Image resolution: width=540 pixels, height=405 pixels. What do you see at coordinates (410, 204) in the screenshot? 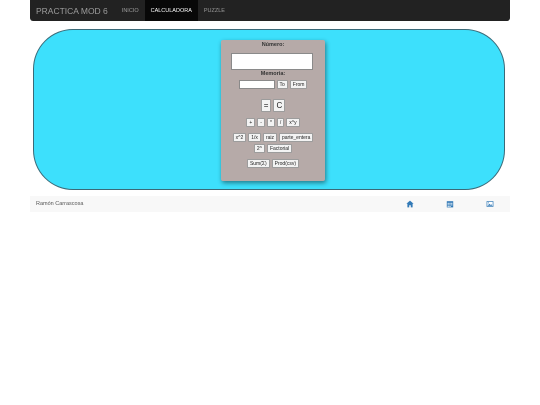
I see `home-icon` at bounding box center [410, 204].